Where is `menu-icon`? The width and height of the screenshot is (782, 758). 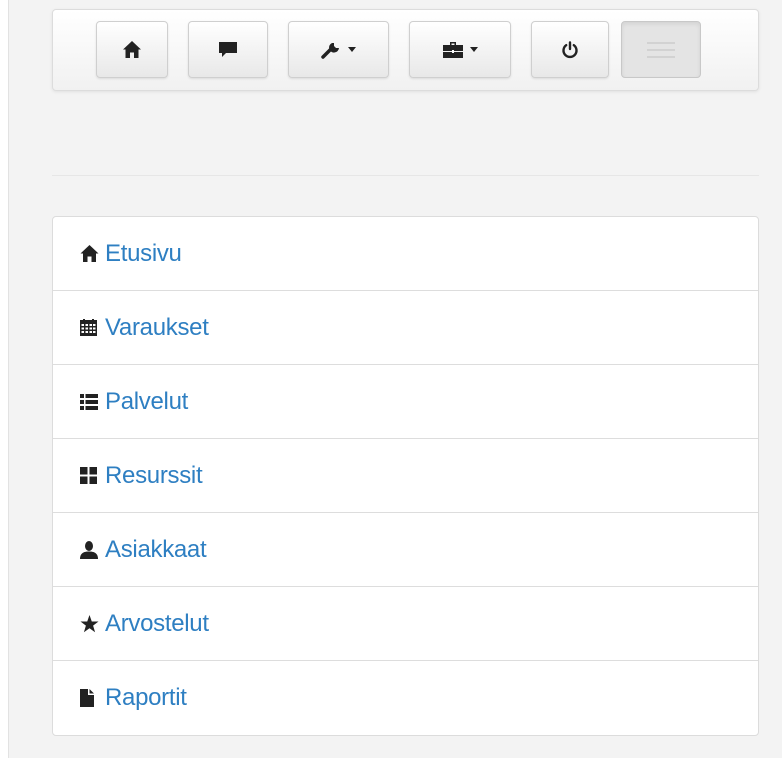 menu-icon is located at coordinates (661, 49).